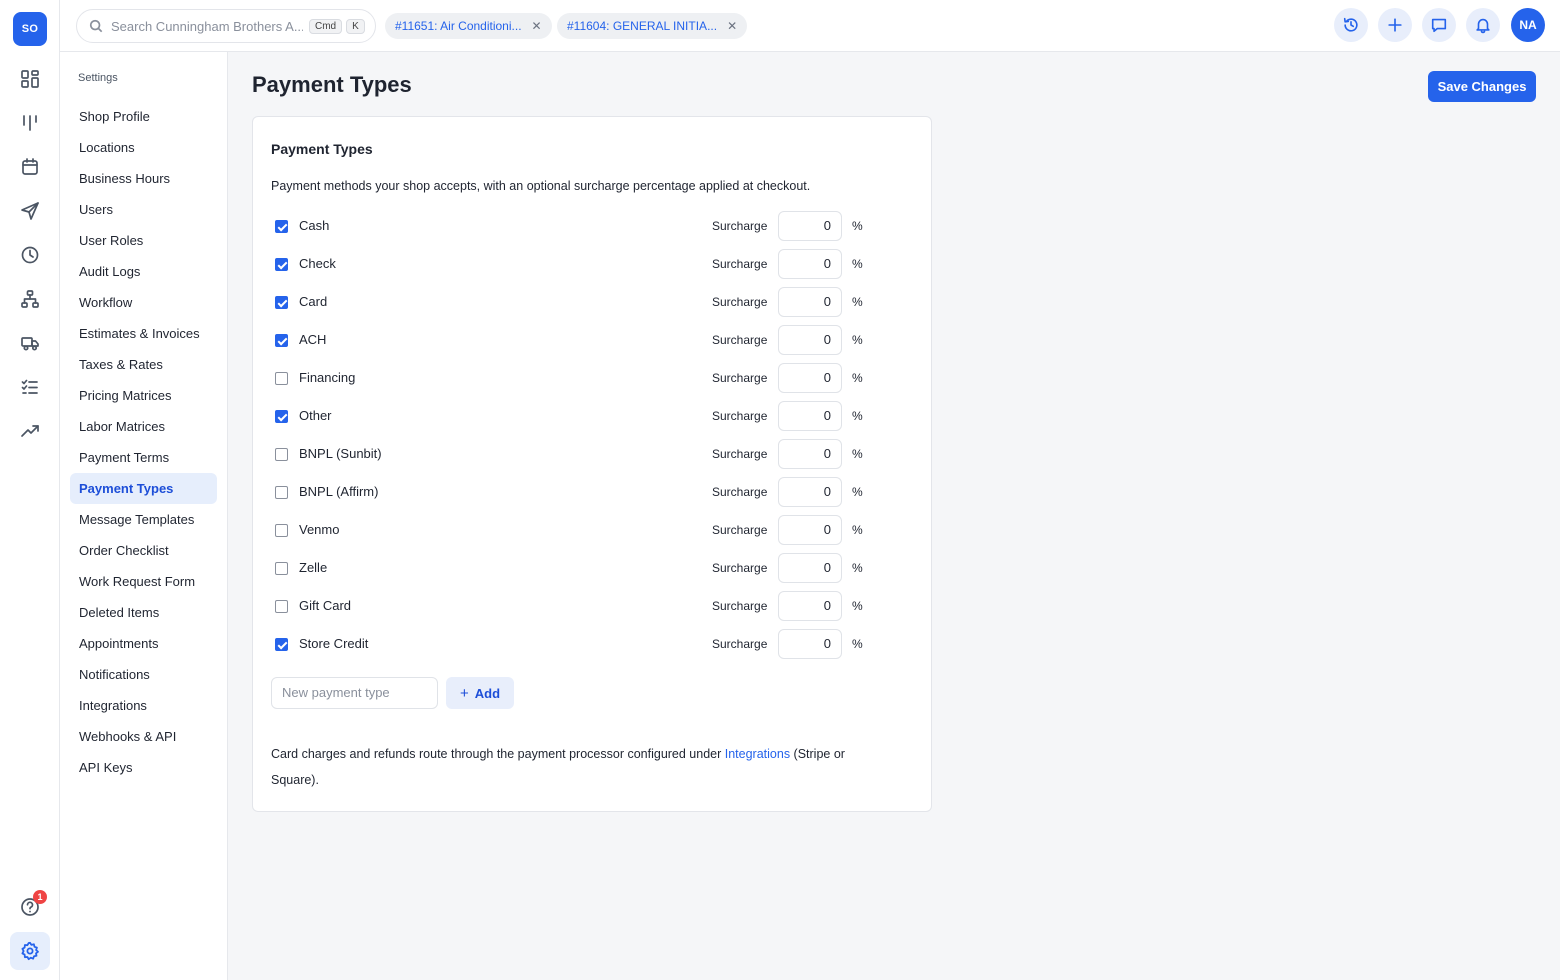  I want to click on settings-nav-item: Locations, so click(143, 147).